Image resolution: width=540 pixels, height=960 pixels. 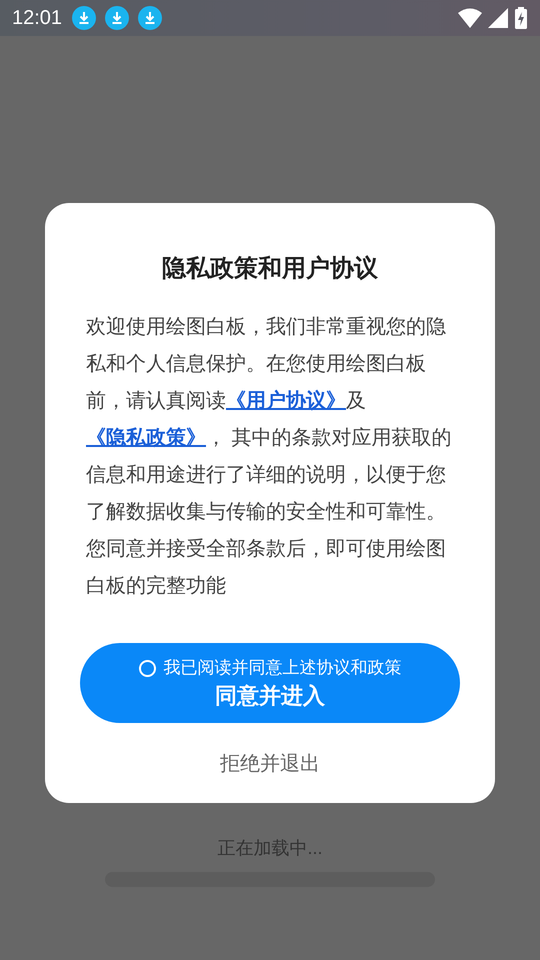 What do you see at coordinates (146, 438) in the screenshot?
I see `policy-link: 《隐私政策》` at bounding box center [146, 438].